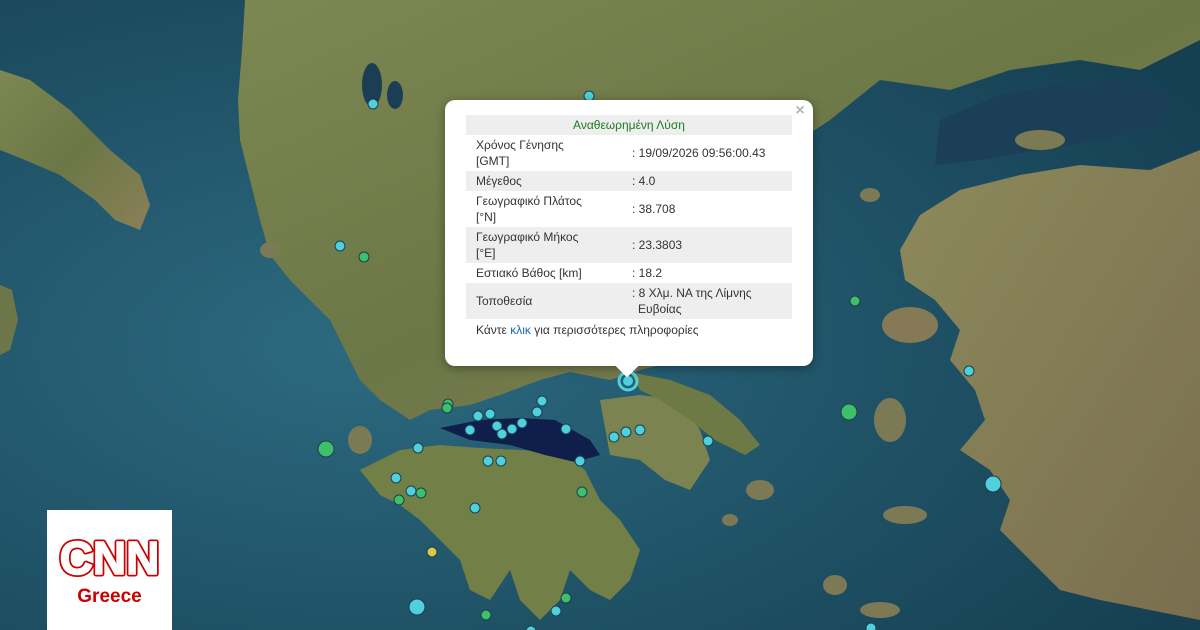  What do you see at coordinates (654, 209) in the screenshot?
I see `latitude-value: : 38.708` at bounding box center [654, 209].